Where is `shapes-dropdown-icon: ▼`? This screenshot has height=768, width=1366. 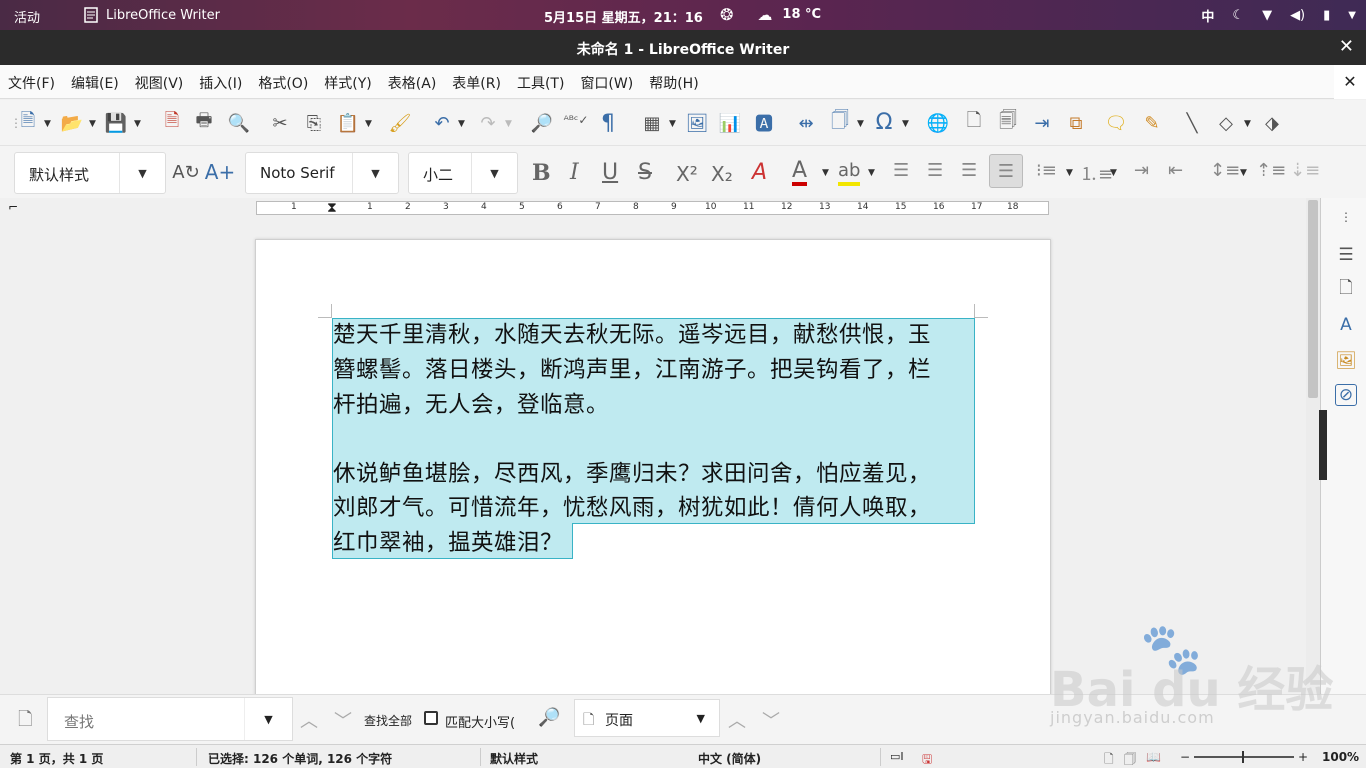 shapes-dropdown-icon: ▼ is located at coordinates (1247, 124).